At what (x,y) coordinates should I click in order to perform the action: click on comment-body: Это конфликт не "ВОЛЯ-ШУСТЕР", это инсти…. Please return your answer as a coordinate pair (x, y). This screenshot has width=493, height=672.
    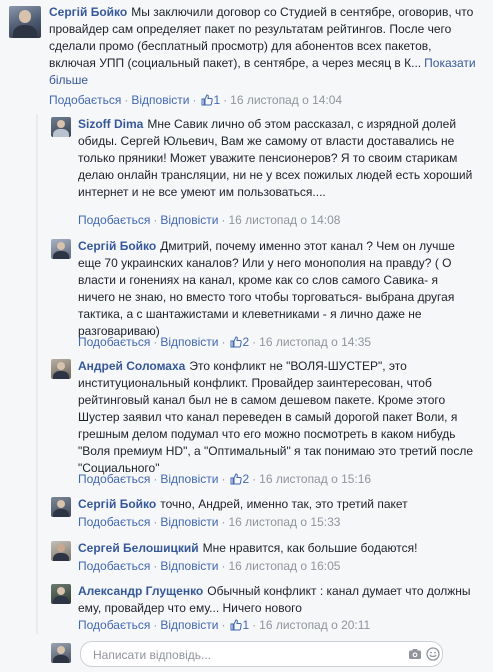
    Looking at the image, I should click on (276, 417).